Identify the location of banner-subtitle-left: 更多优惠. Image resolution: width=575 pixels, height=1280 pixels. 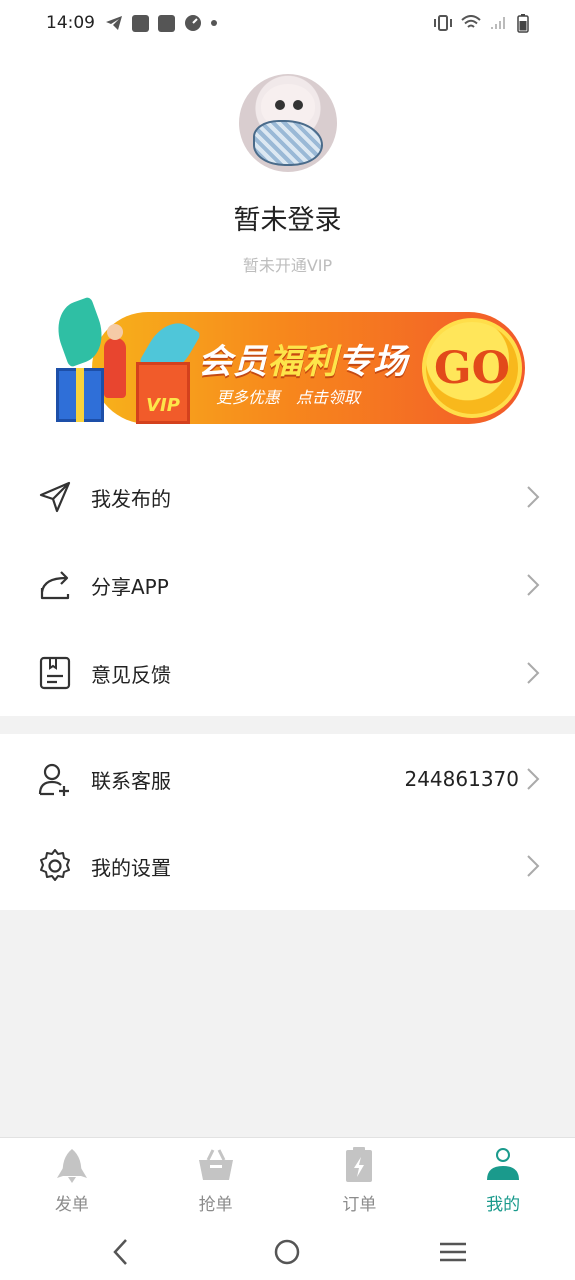
(248, 397).